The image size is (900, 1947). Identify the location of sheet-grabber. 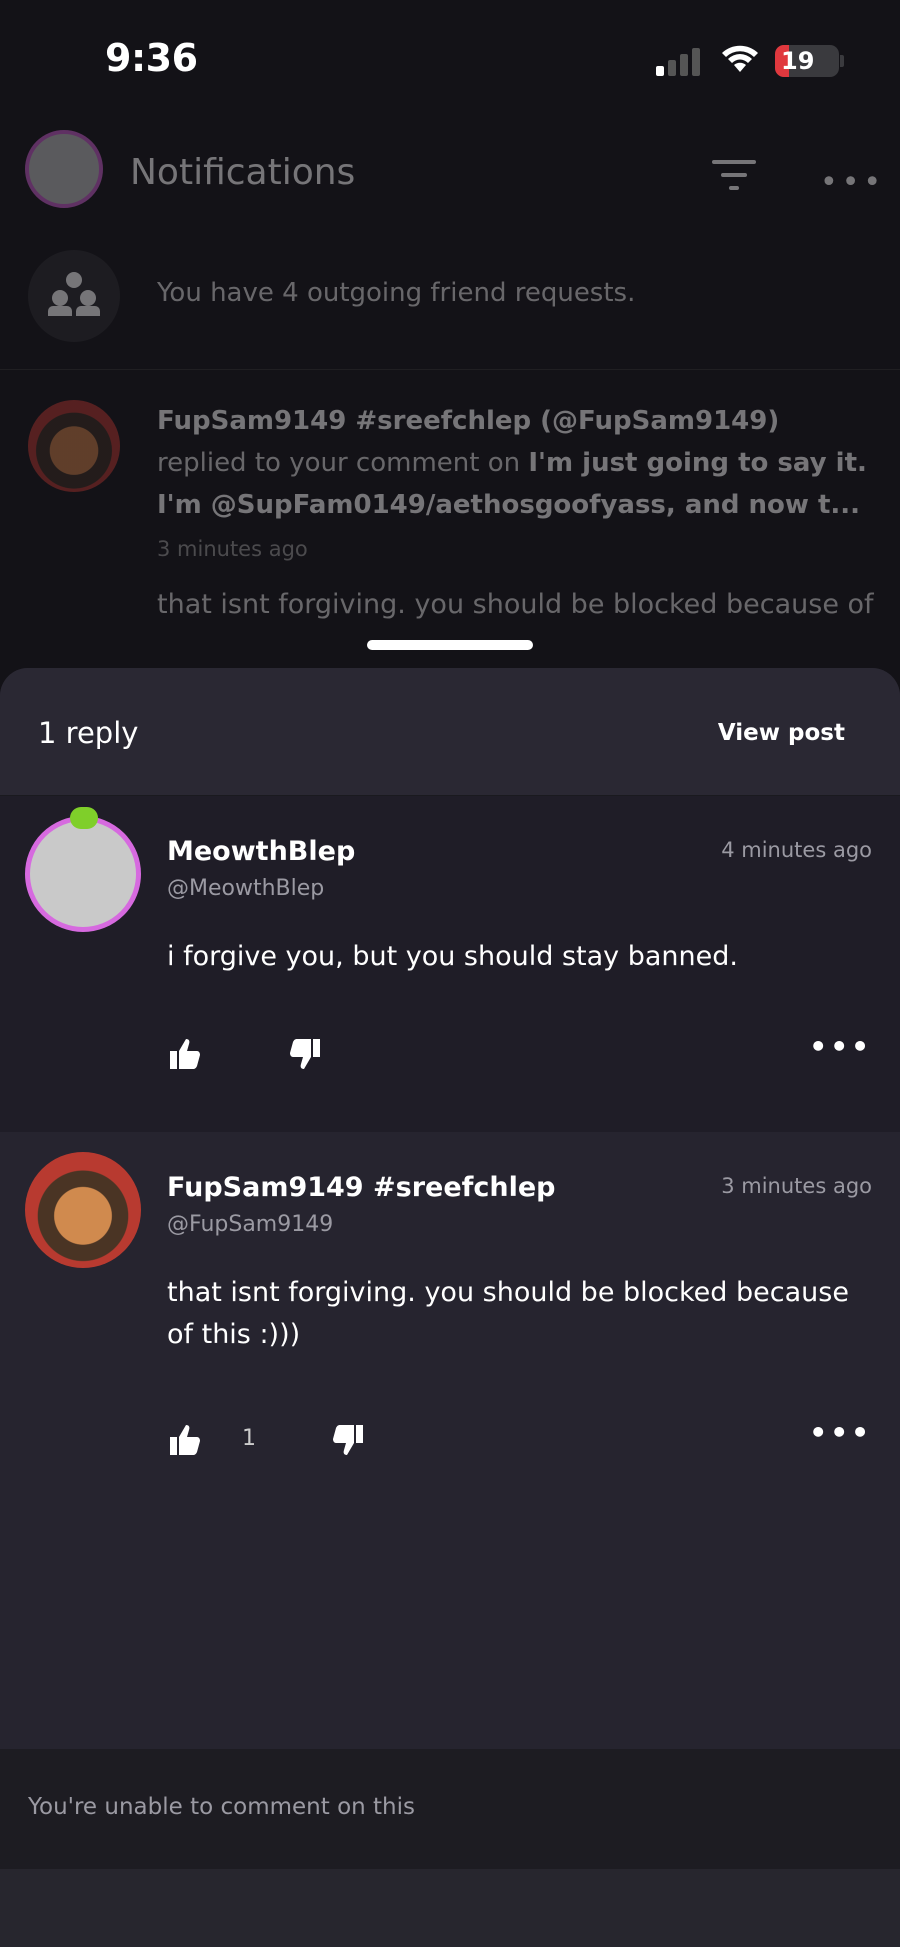
(450, 645).